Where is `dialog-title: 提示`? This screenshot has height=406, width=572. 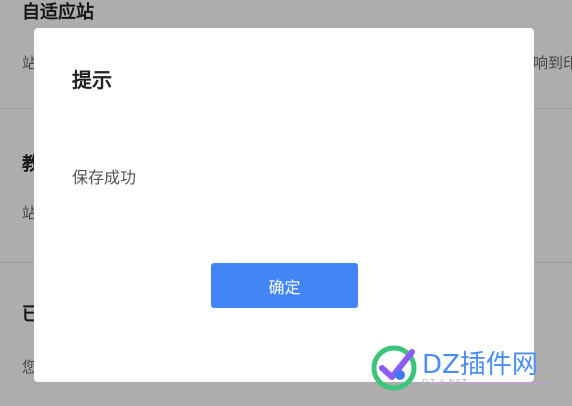
dialog-title: 提示 is located at coordinates (92, 80).